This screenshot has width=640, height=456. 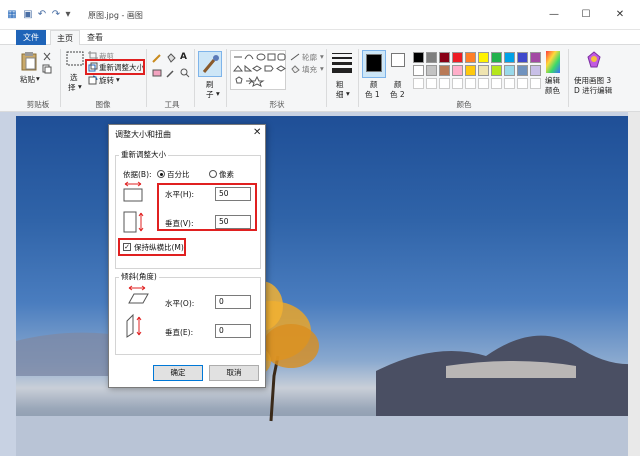 What do you see at coordinates (464, 104) in the screenshot?
I see `colors-group-label: 颜色` at bounding box center [464, 104].